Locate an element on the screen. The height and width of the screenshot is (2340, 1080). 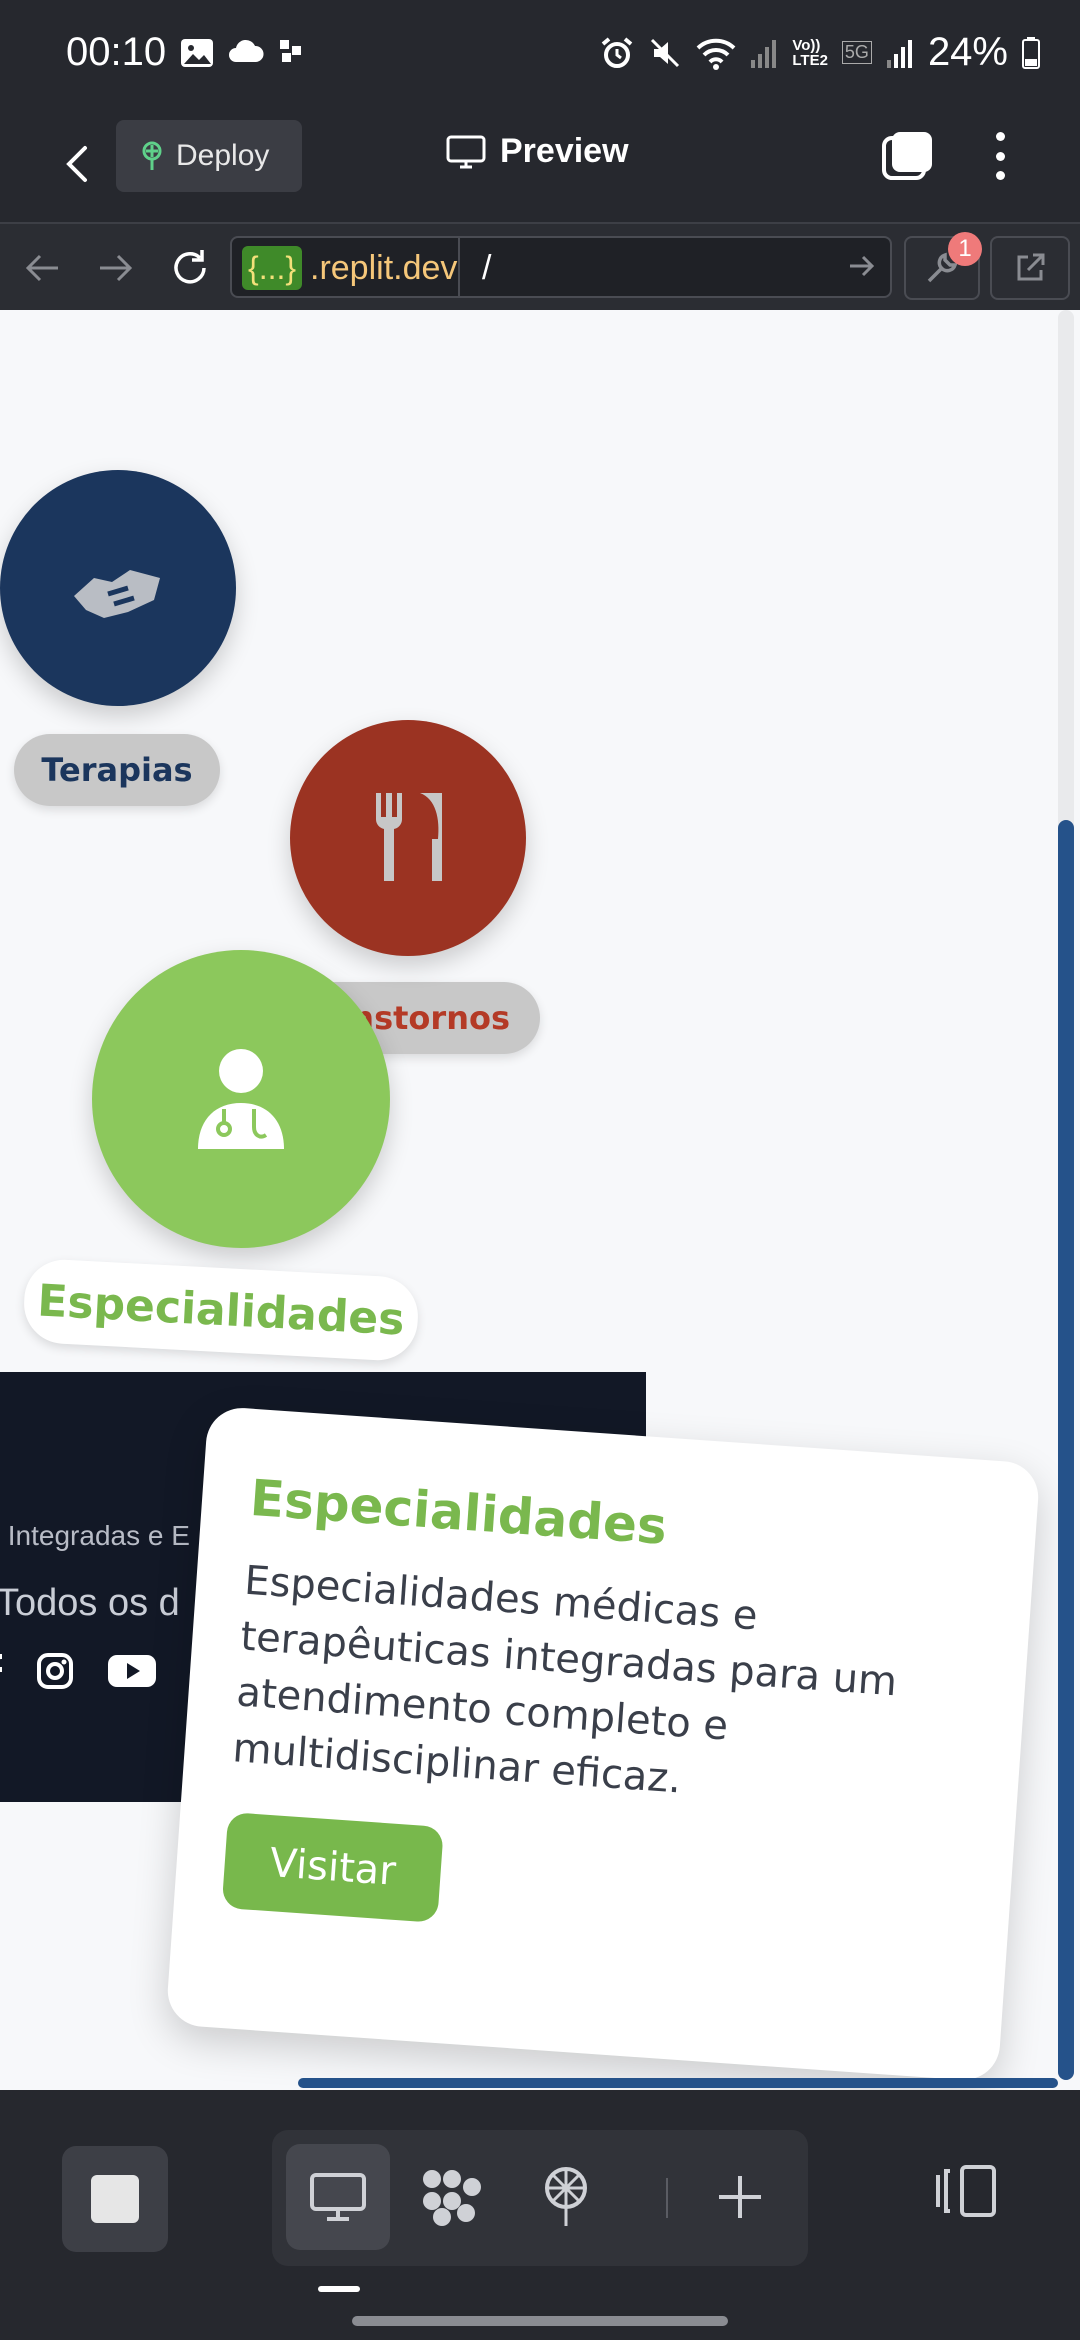
arrow-left-icon is located at coordinates (41, 268).